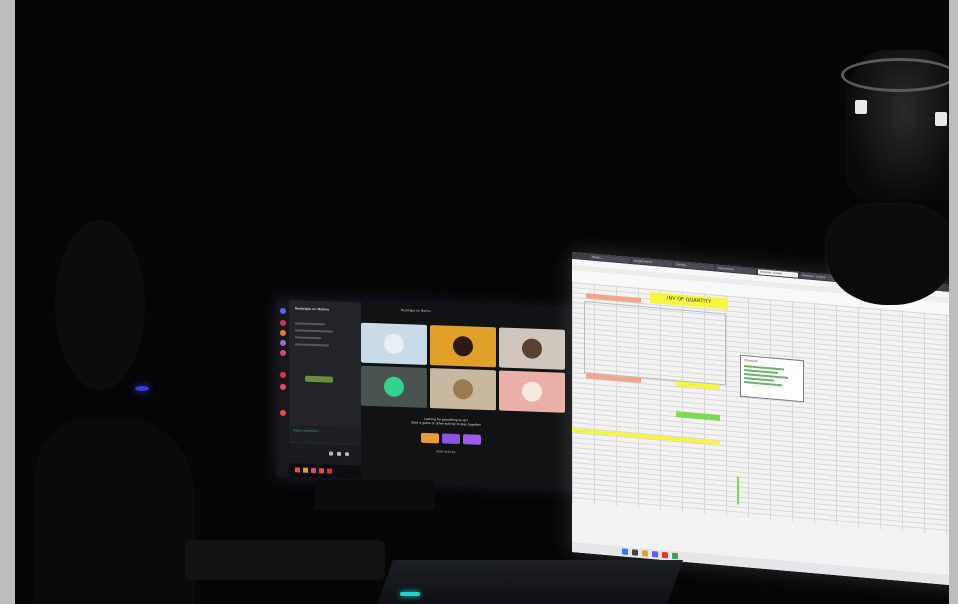 The height and width of the screenshot is (604, 958). What do you see at coordinates (751, 361) in the screenshot?
I see `popup-label: Checklist` at bounding box center [751, 361].